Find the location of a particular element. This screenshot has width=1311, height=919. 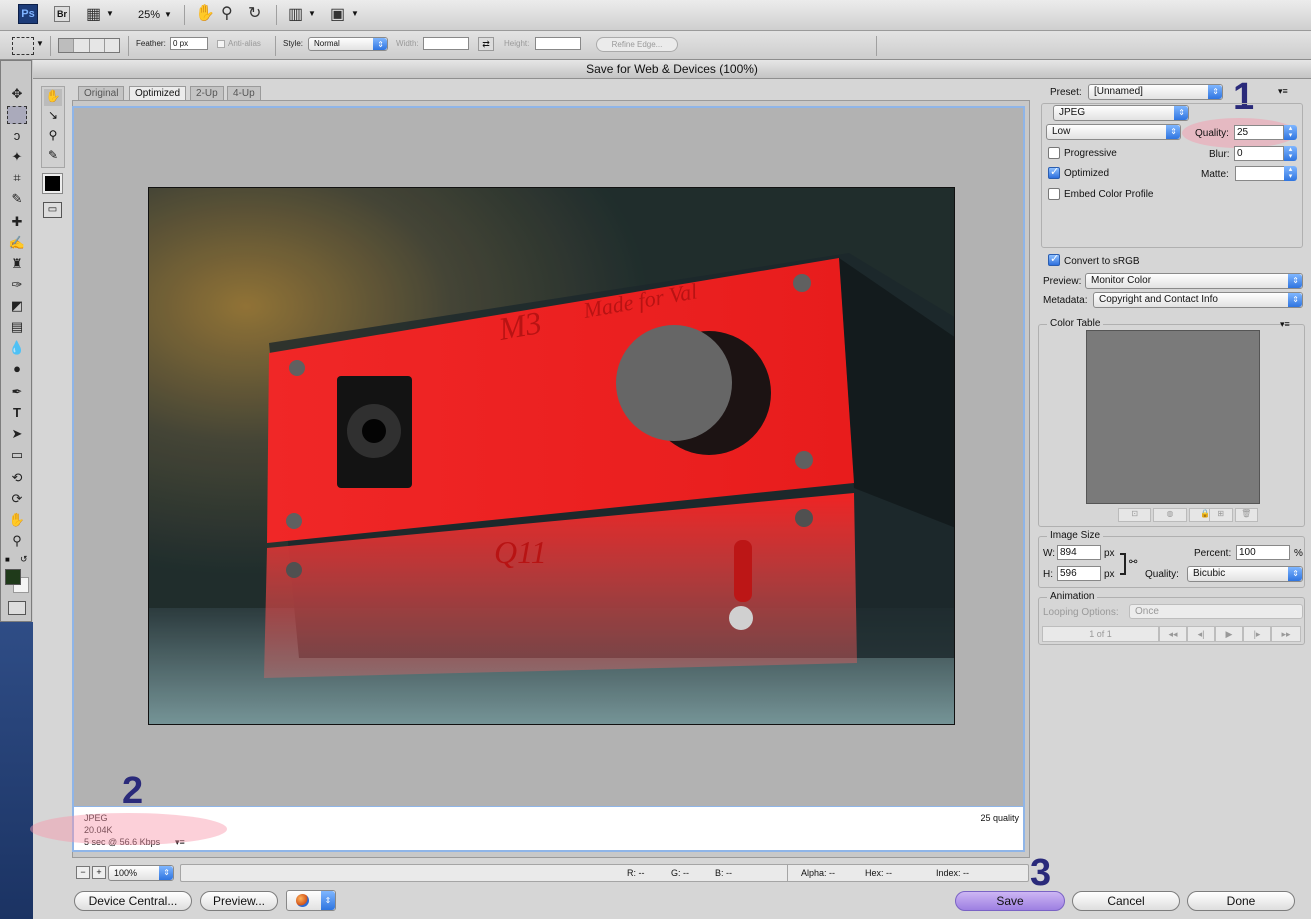

style-select: Normal ⇕ is located at coordinates (348, 44).